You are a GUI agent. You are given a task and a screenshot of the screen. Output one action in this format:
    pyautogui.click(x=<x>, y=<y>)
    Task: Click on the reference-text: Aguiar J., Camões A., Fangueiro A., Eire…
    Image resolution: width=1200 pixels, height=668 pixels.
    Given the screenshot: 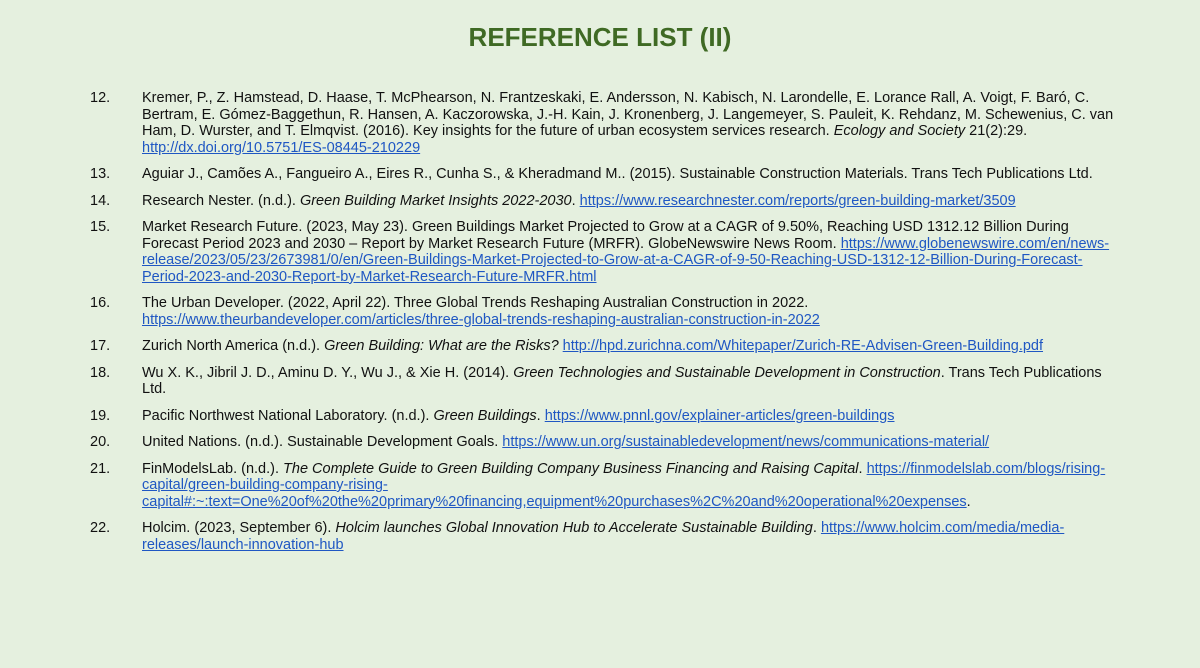 What is the action you would take?
    pyautogui.click(x=631, y=174)
    